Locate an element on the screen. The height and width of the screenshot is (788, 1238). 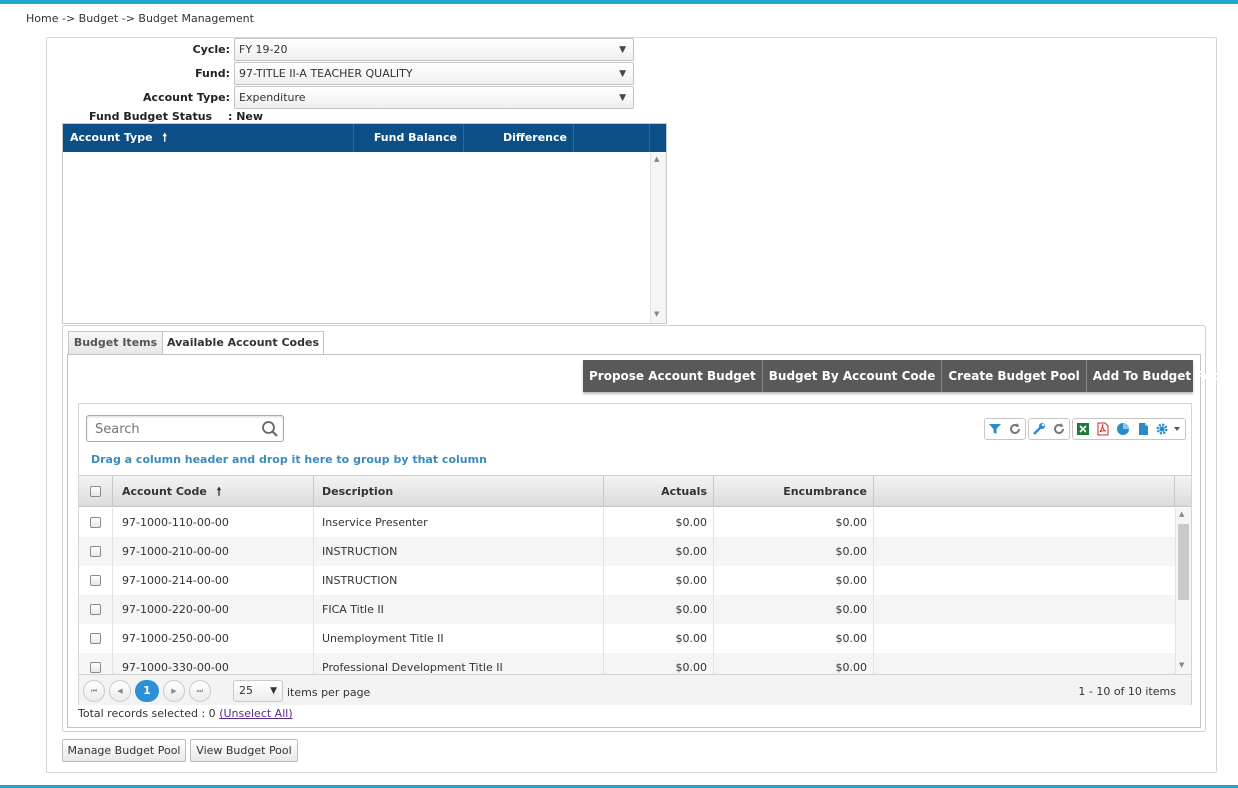
manage-budget-pool-button: Manage Budget Pool is located at coordinates (124, 750).